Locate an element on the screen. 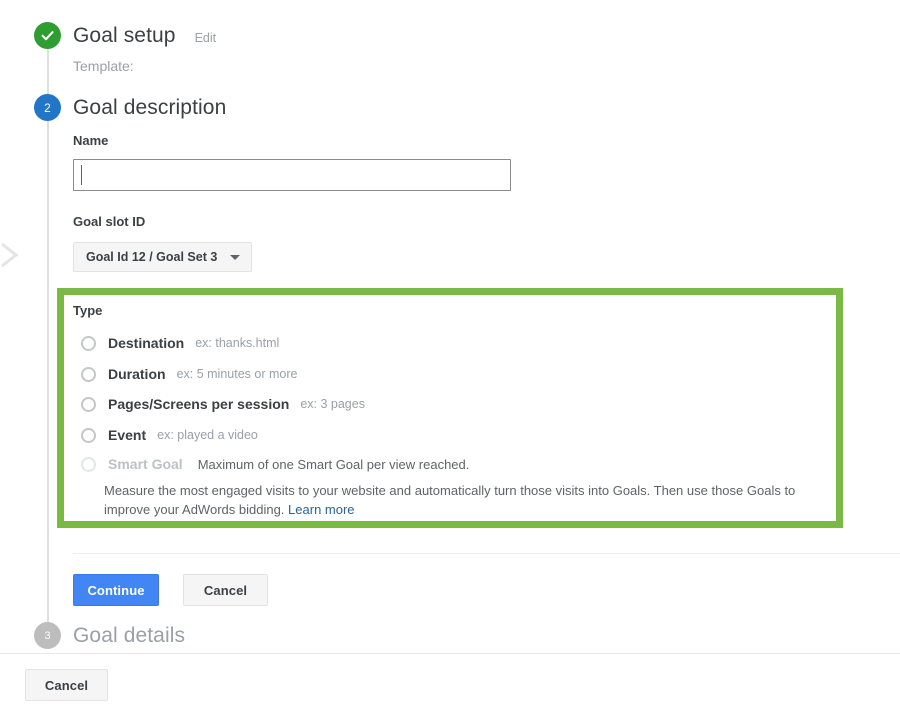 This screenshot has width=900, height=718. type-option-label: Event is located at coordinates (127, 435).